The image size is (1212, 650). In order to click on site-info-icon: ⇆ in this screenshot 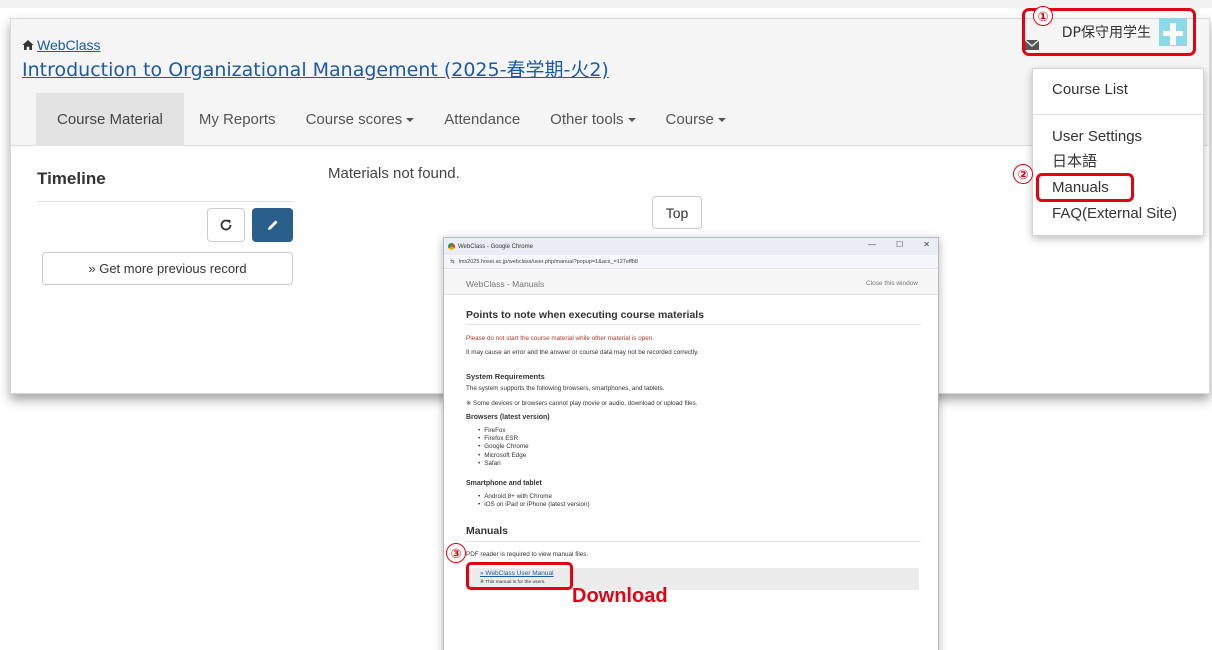, I will do `click(452, 262)`.